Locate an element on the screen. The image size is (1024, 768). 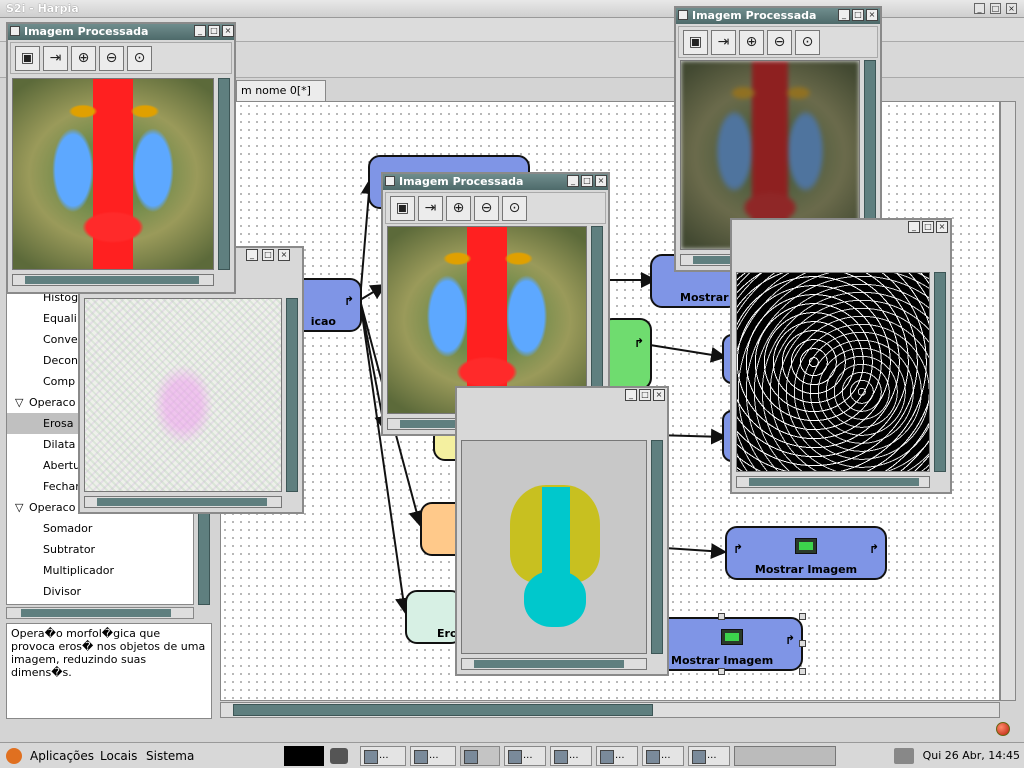
tree-item: Multiplicador is located at coordinates (78, 570).